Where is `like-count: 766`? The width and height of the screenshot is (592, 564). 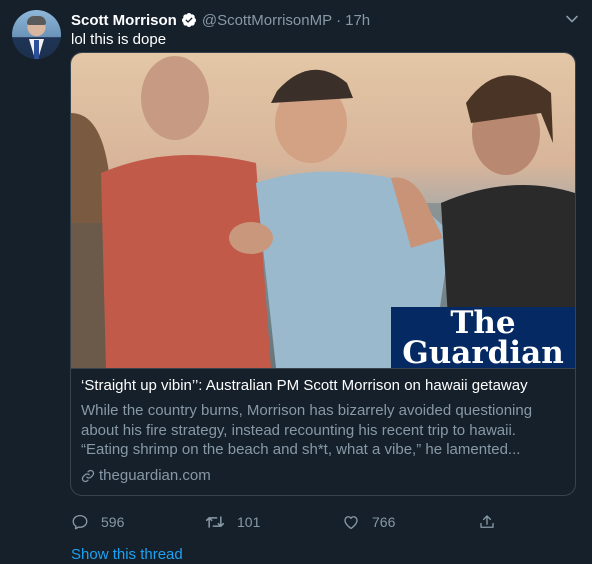 like-count: 766 is located at coordinates (384, 522).